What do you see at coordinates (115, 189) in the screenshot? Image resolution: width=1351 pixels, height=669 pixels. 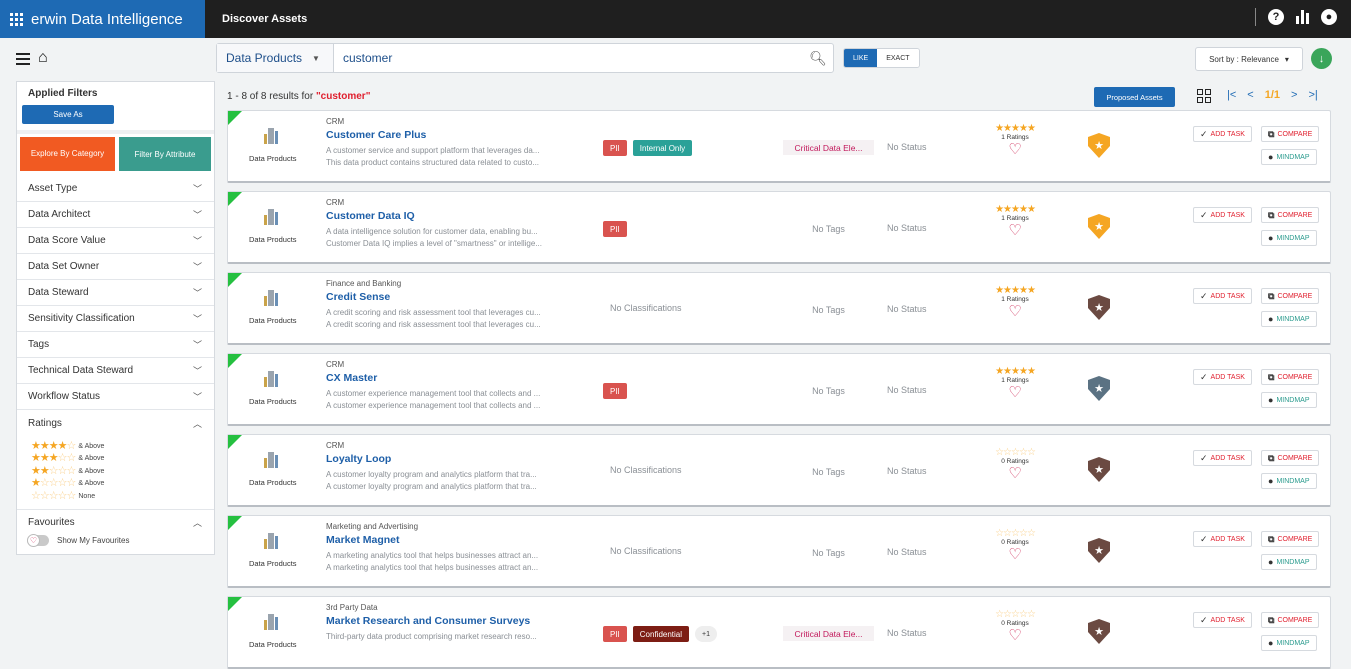 I see `facet-asset-type: Asset Type ﹀` at bounding box center [115, 189].